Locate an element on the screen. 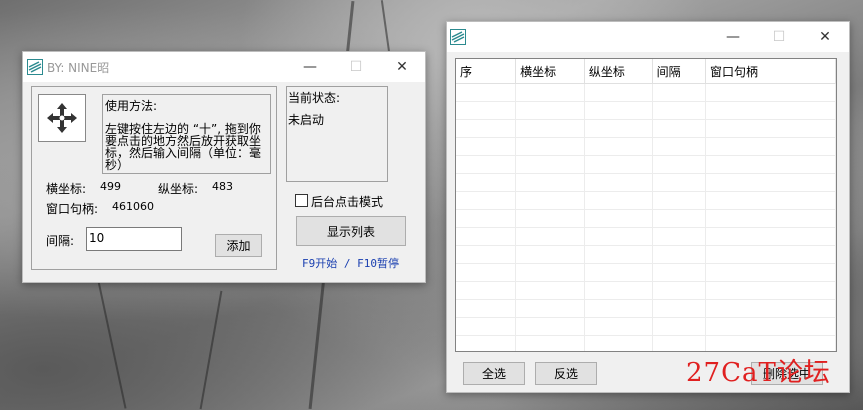 The image size is (863, 410). y-coordinate-label: 纵坐标: is located at coordinates (178, 189).